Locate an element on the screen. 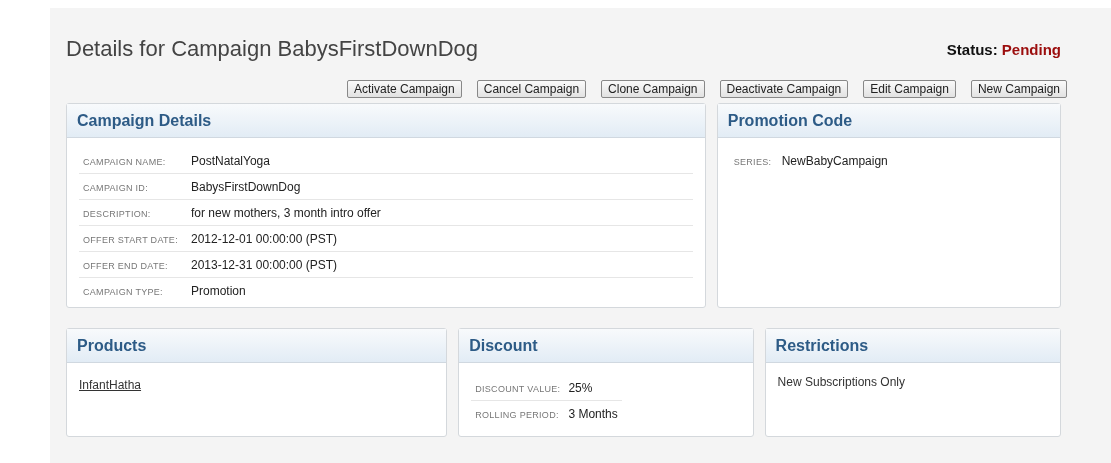  product-link: InfantHatha is located at coordinates (110, 385).